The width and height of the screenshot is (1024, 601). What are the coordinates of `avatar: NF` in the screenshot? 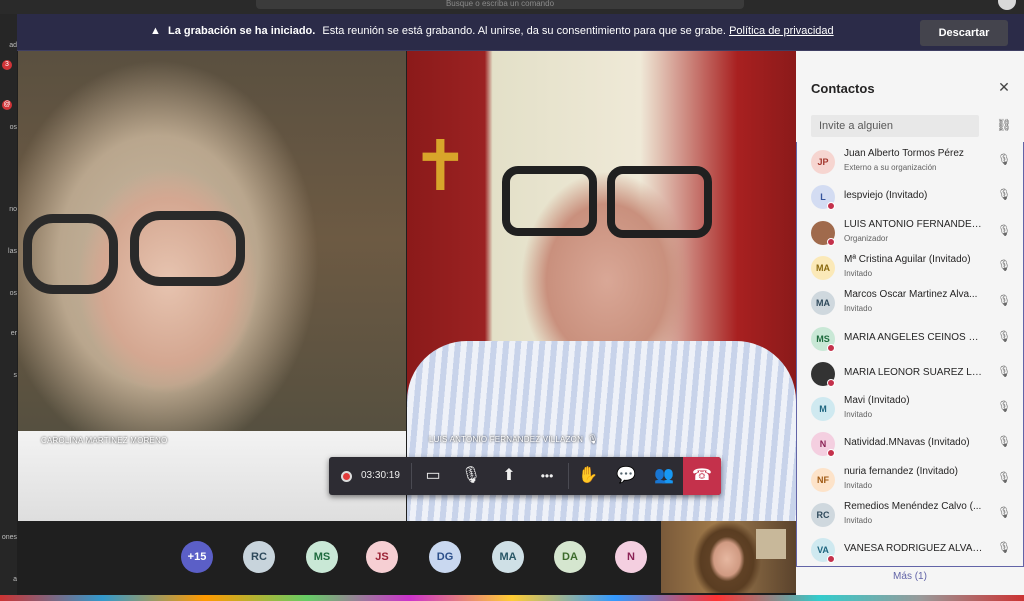 It's located at (823, 479).